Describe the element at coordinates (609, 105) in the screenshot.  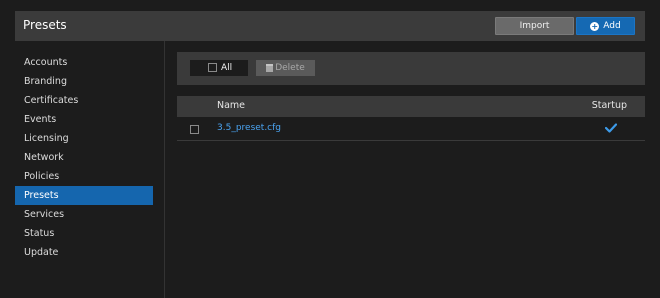
I see `column-header-startup: Startup` at that location.